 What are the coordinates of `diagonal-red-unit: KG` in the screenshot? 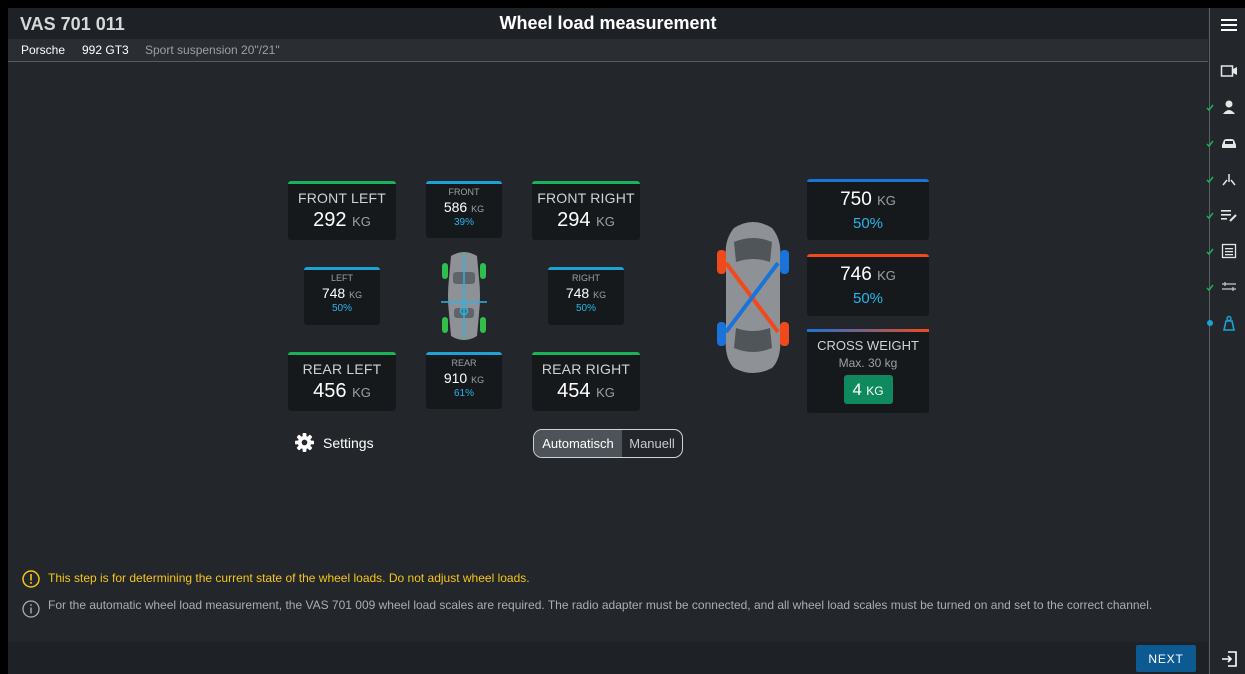 It's located at (886, 275).